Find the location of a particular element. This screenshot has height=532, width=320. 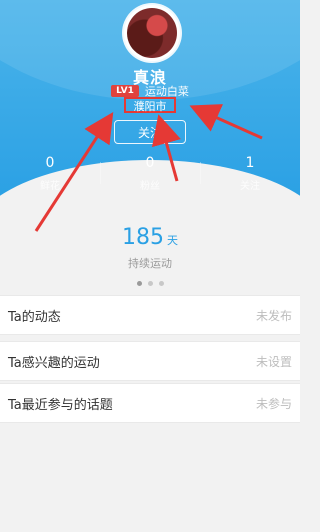

stat-fans: 0 粉丝 is located at coordinates (150, 173).